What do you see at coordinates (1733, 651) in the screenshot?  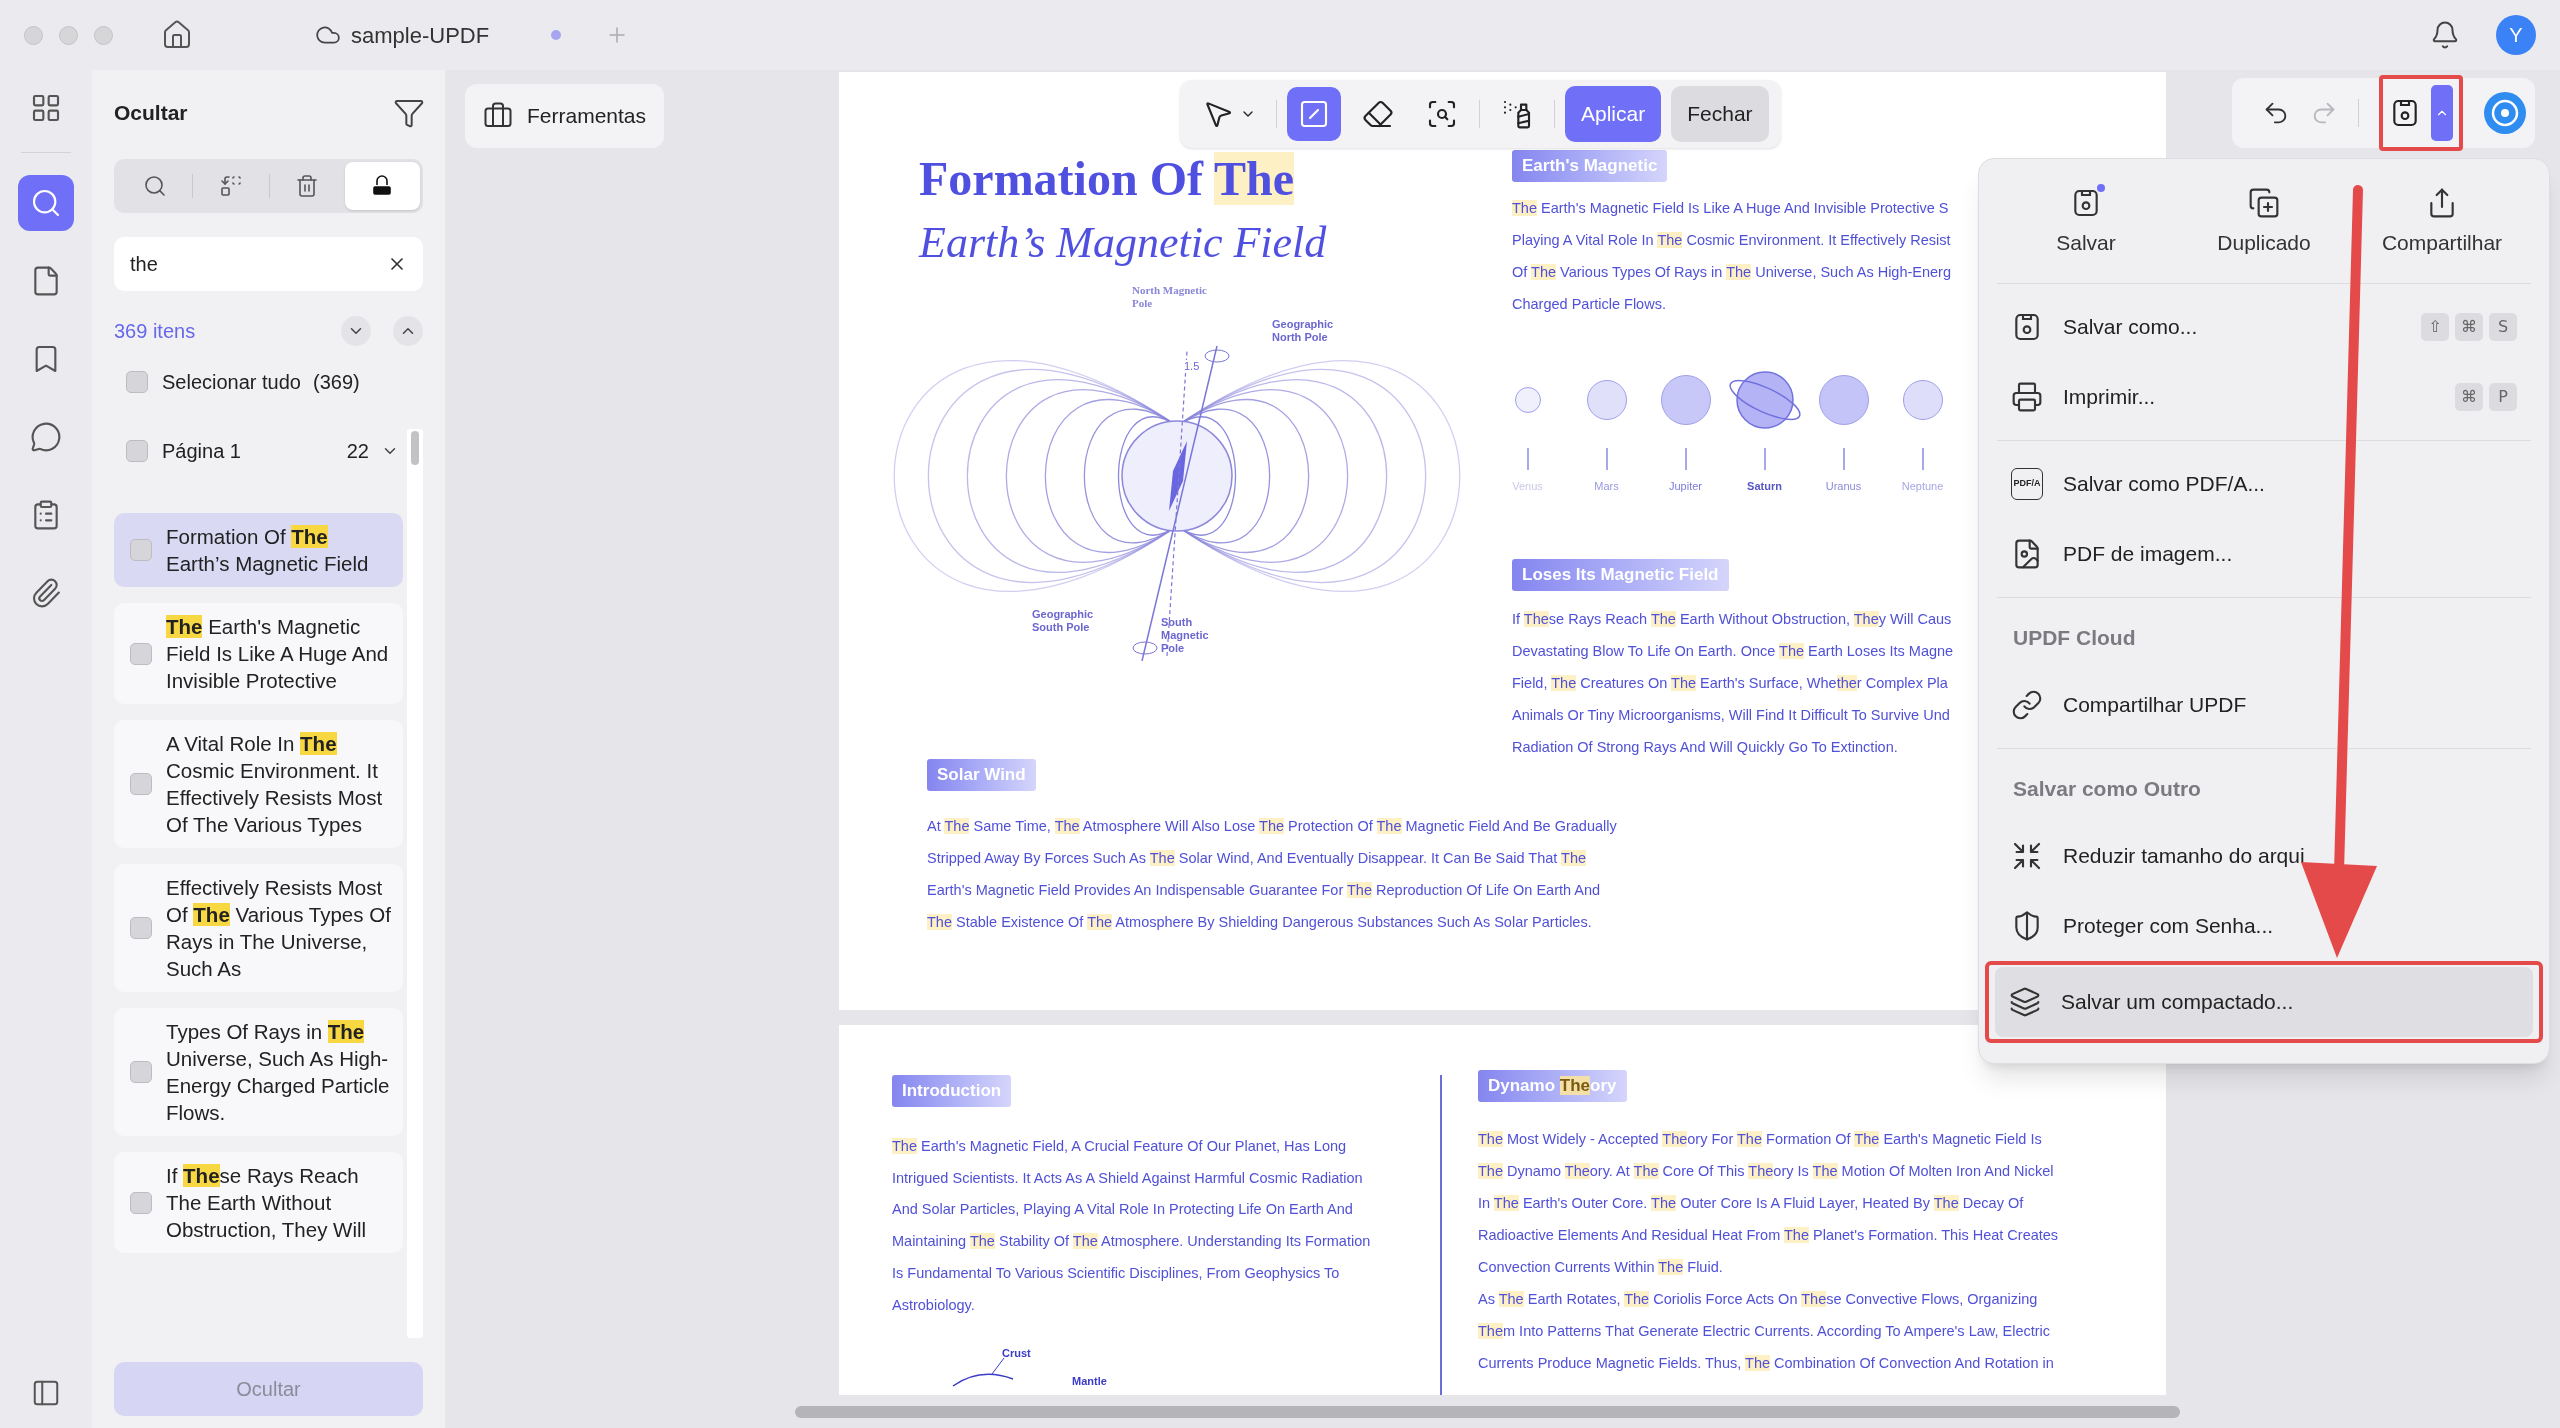 I see `text-line: Devastating Blow To Life On Earth. Once The Earth Loses Its Magne` at bounding box center [1733, 651].